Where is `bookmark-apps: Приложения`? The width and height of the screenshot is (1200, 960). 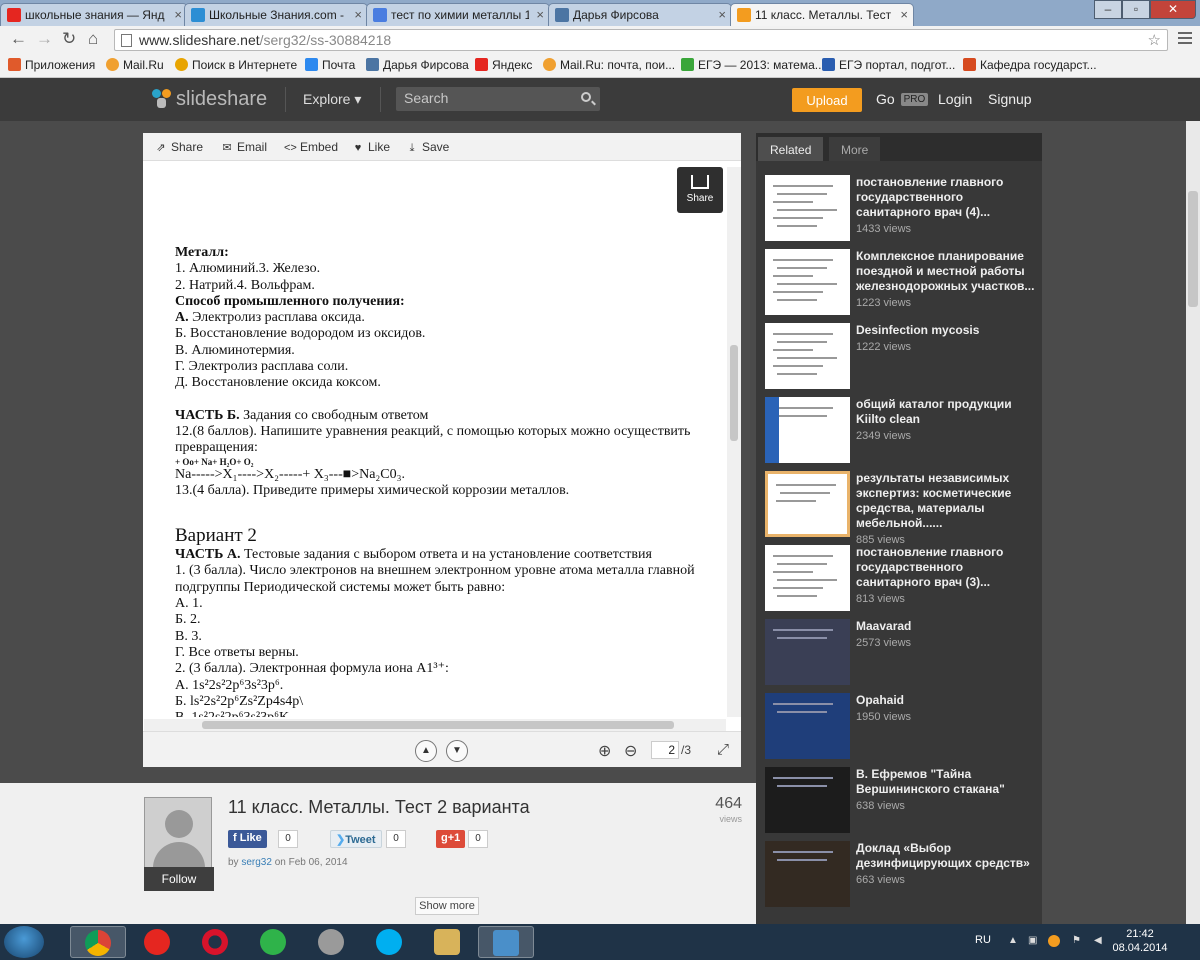
bookmark-apps: Приложения is located at coordinates (51, 65).